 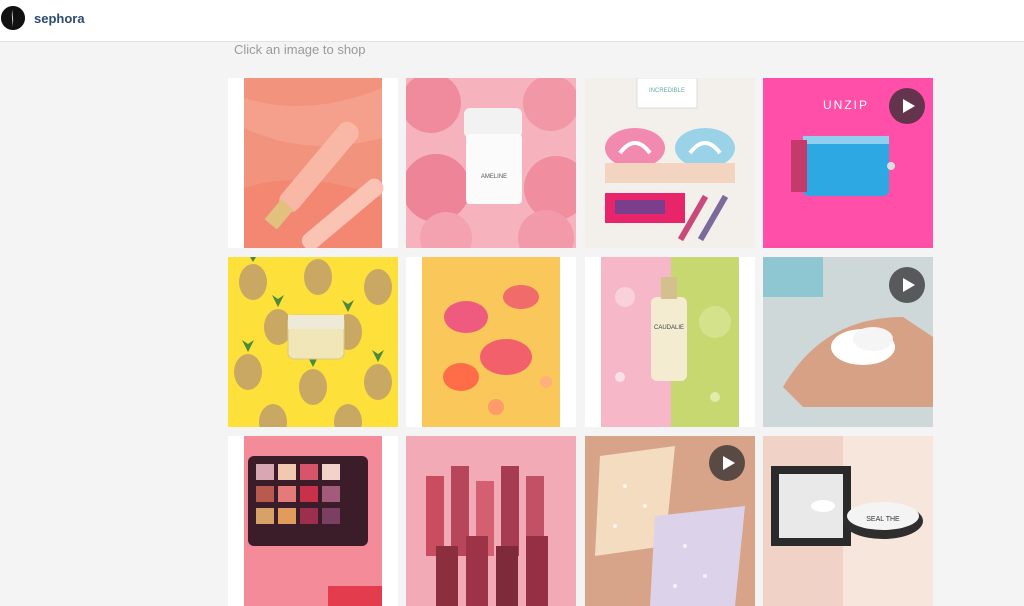 I want to click on tile-palette, so click(x=313, y=521).